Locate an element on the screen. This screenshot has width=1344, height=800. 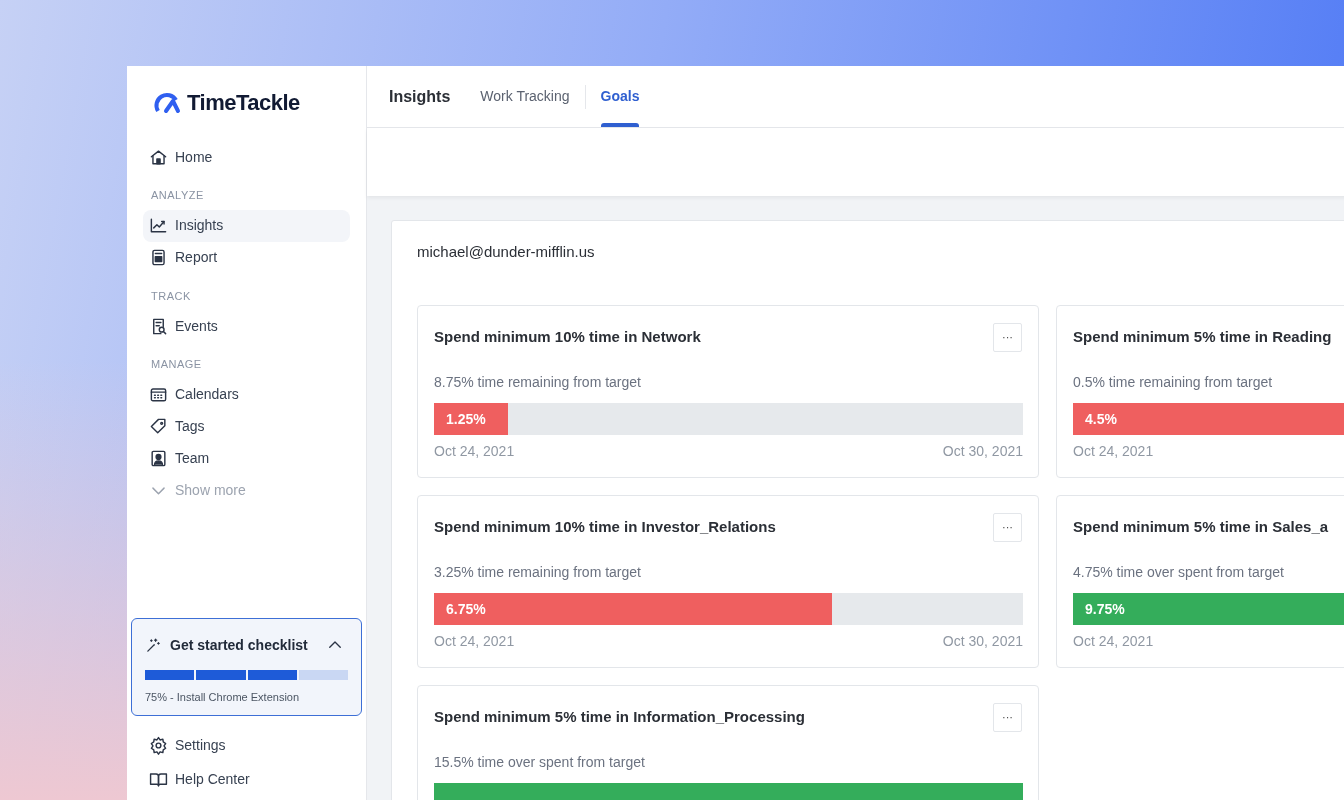
goal-summary: 4.75% time over spent from target is located at coordinates (1179, 572).